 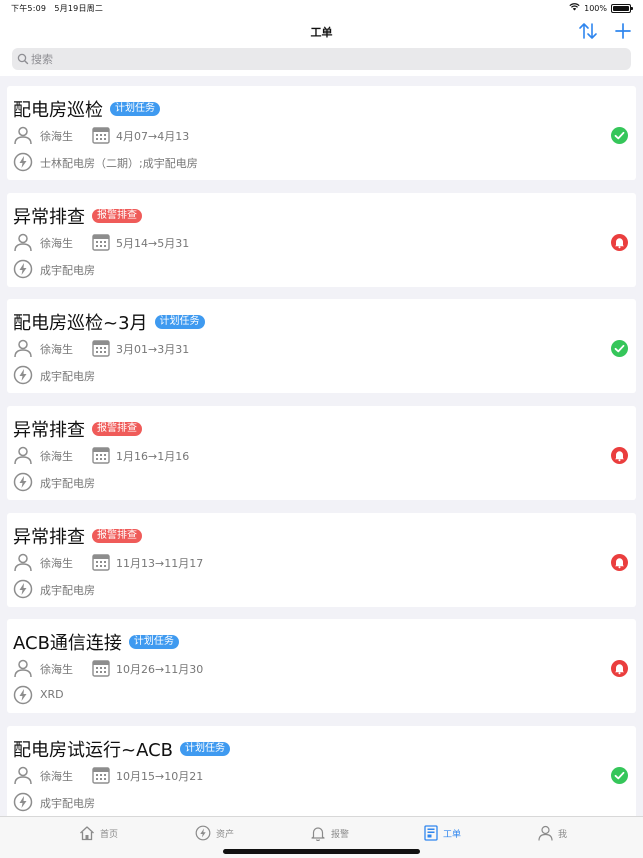 I want to click on card-title-row: 配电房试运行~ACB 计划任务, so click(x=121, y=749).